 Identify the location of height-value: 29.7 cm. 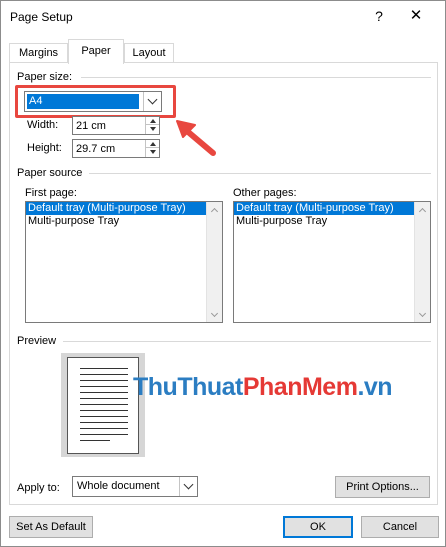
(96, 149).